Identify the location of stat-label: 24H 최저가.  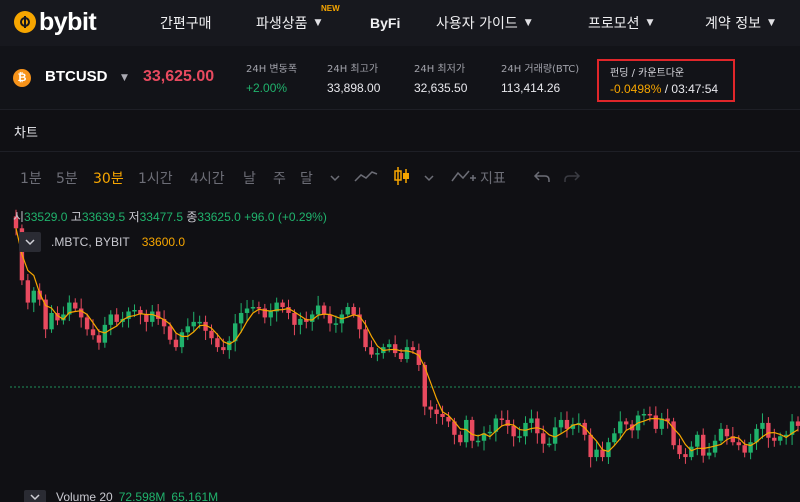
(440, 69).